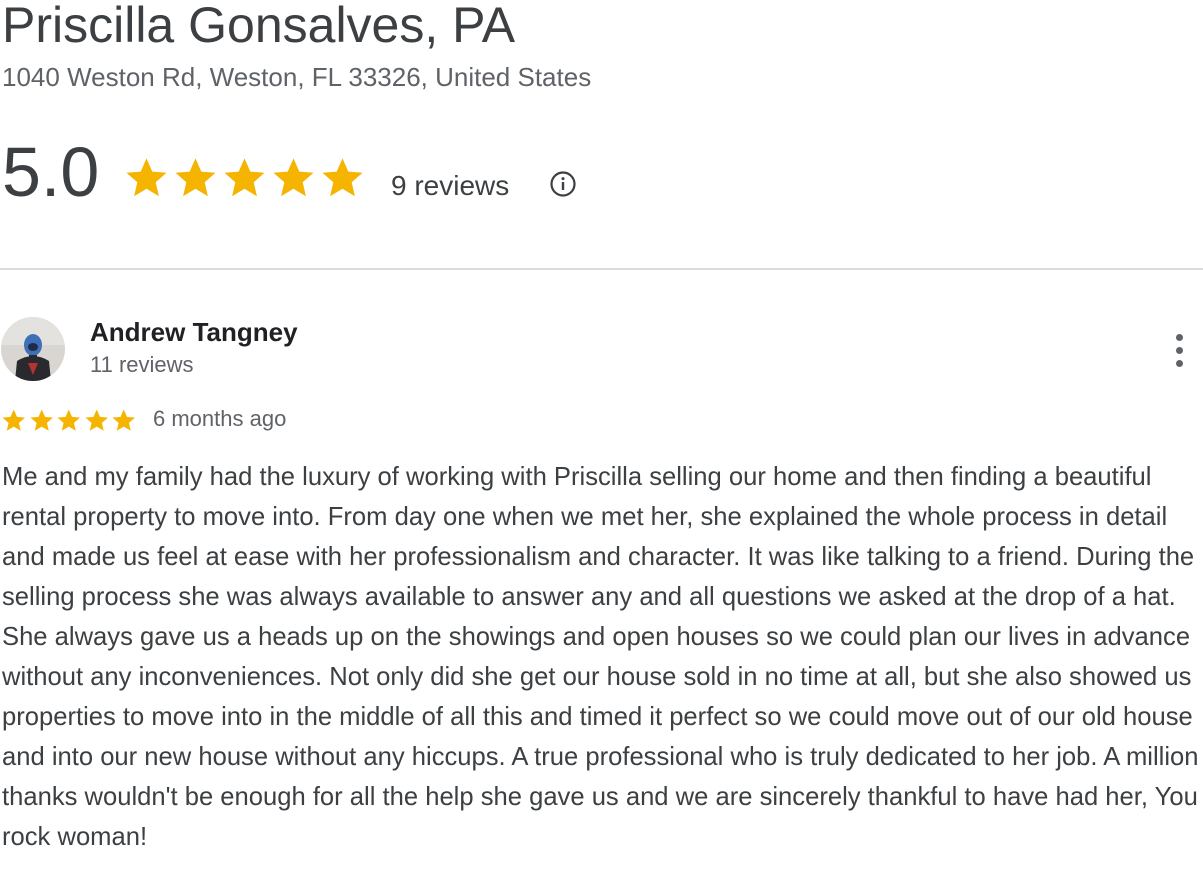 The width and height of the screenshot is (1203, 892). I want to click on divider, so click(601, 269).